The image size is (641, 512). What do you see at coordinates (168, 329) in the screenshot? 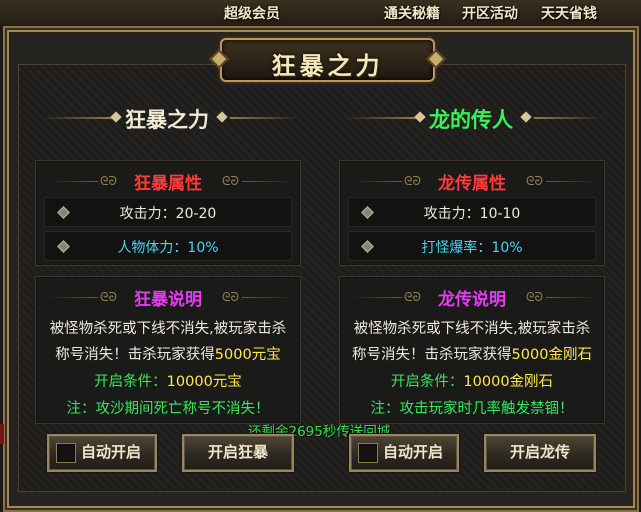
I see `left-desc-line1: 被怪物杀死或下线不消失,被玩家击杀` at bounding box center [168, 329].